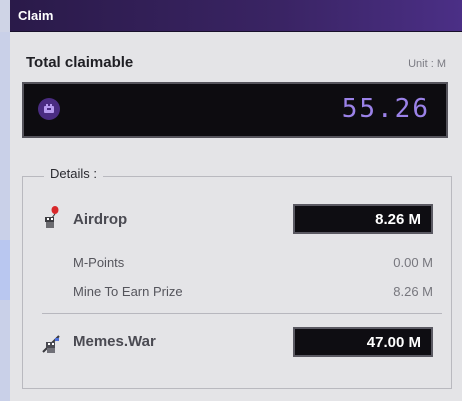 The height and width of the screenshot is (401, 462). What do you see at coordinates (363, 219) in the screenshot?
I see `airdrop-value-field: 8.26 M` at bounding box center [363, 219].